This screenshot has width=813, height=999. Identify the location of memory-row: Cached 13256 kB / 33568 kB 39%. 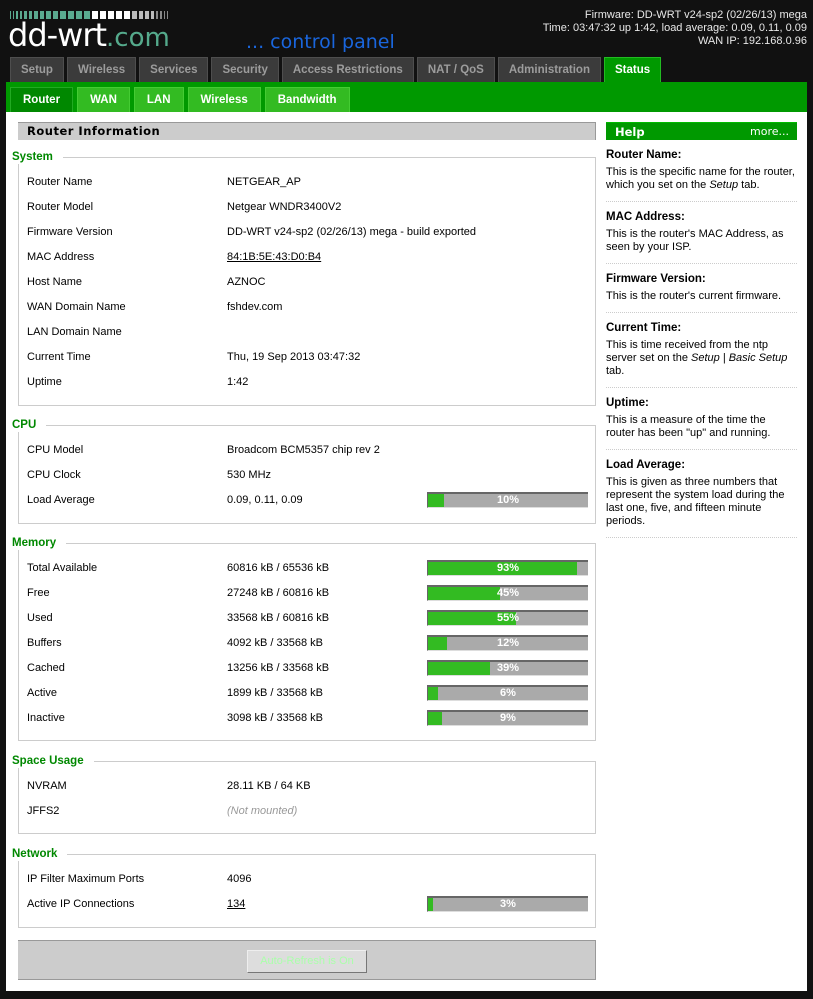
(309, 668).